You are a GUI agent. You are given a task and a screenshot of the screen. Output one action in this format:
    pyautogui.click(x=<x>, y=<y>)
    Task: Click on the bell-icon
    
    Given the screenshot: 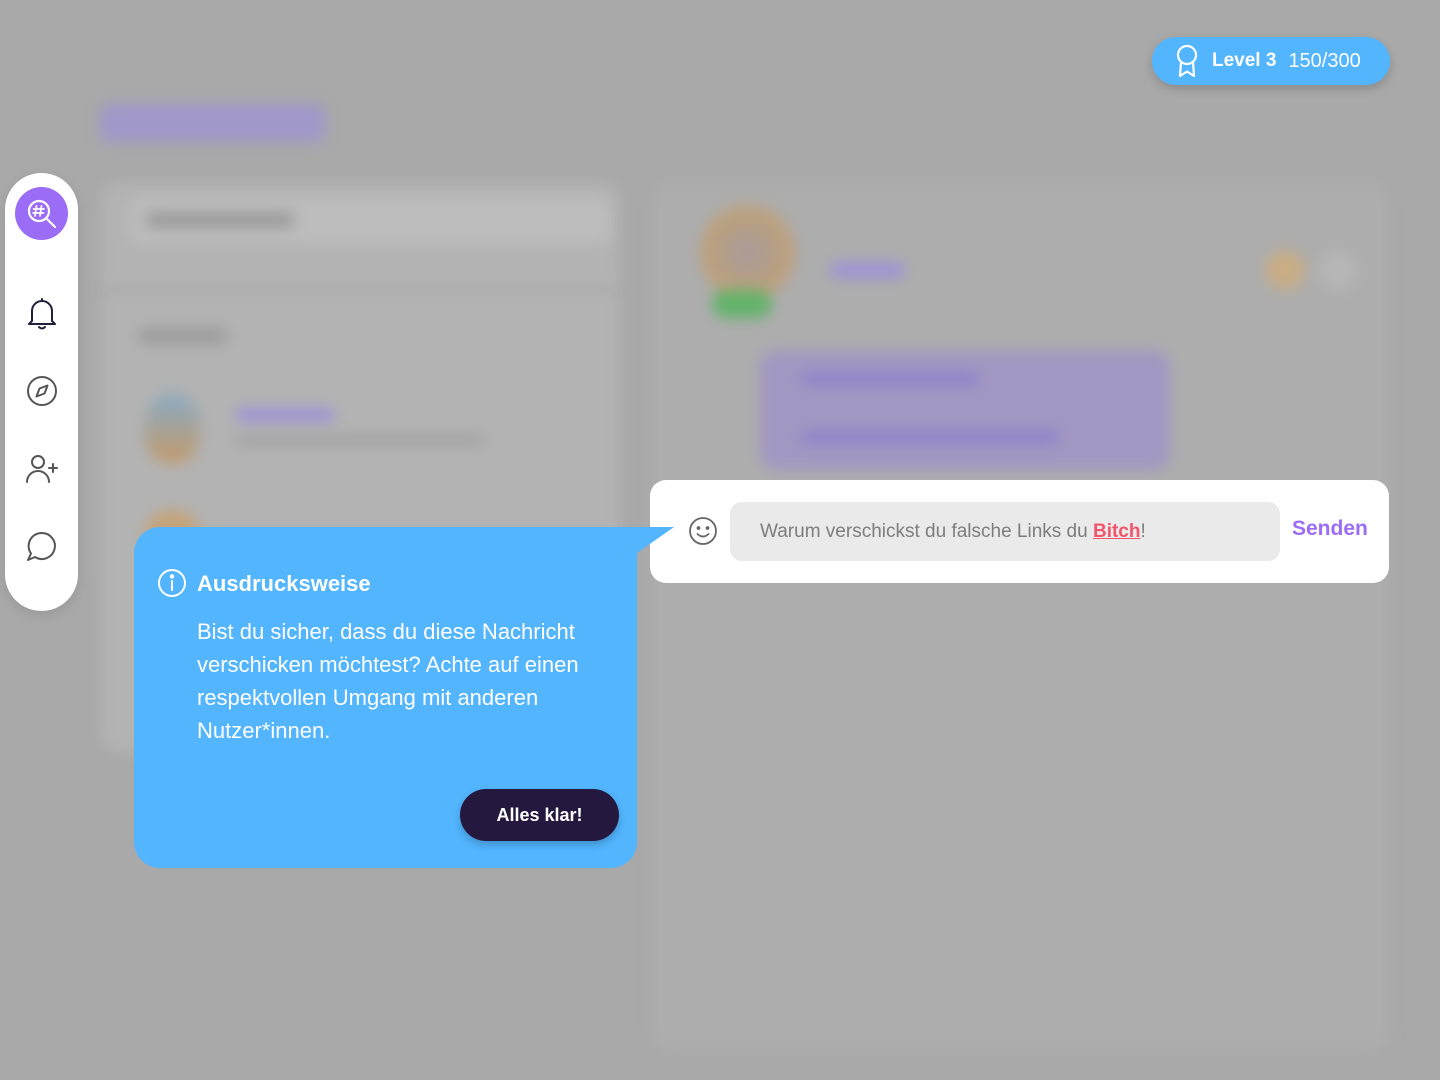 What is the action you would take?
    pyautogui.click(x=41, y=313)
    